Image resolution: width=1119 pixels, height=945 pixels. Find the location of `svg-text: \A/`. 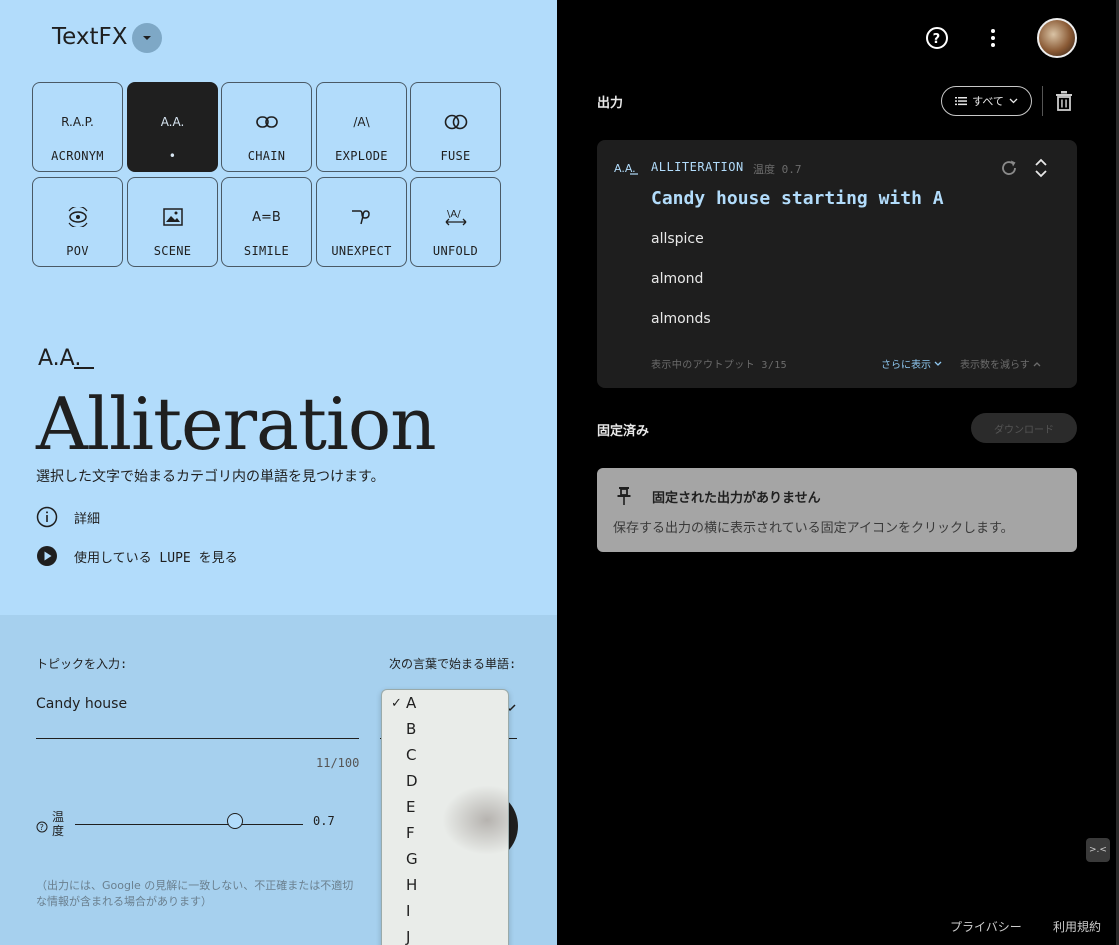

svg-text: \A/ is located at coordinates (454, 214).